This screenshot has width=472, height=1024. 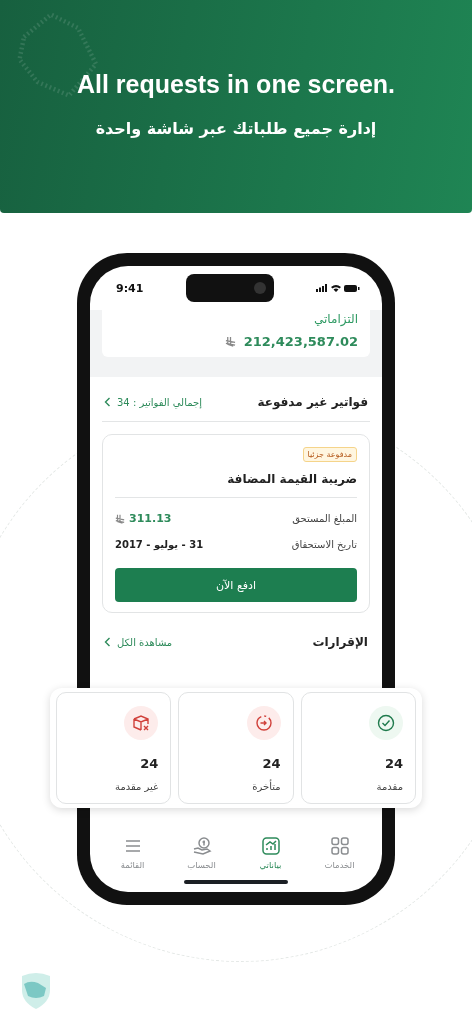 I want to click on box-cross-icon, so click(x=141, y=723).